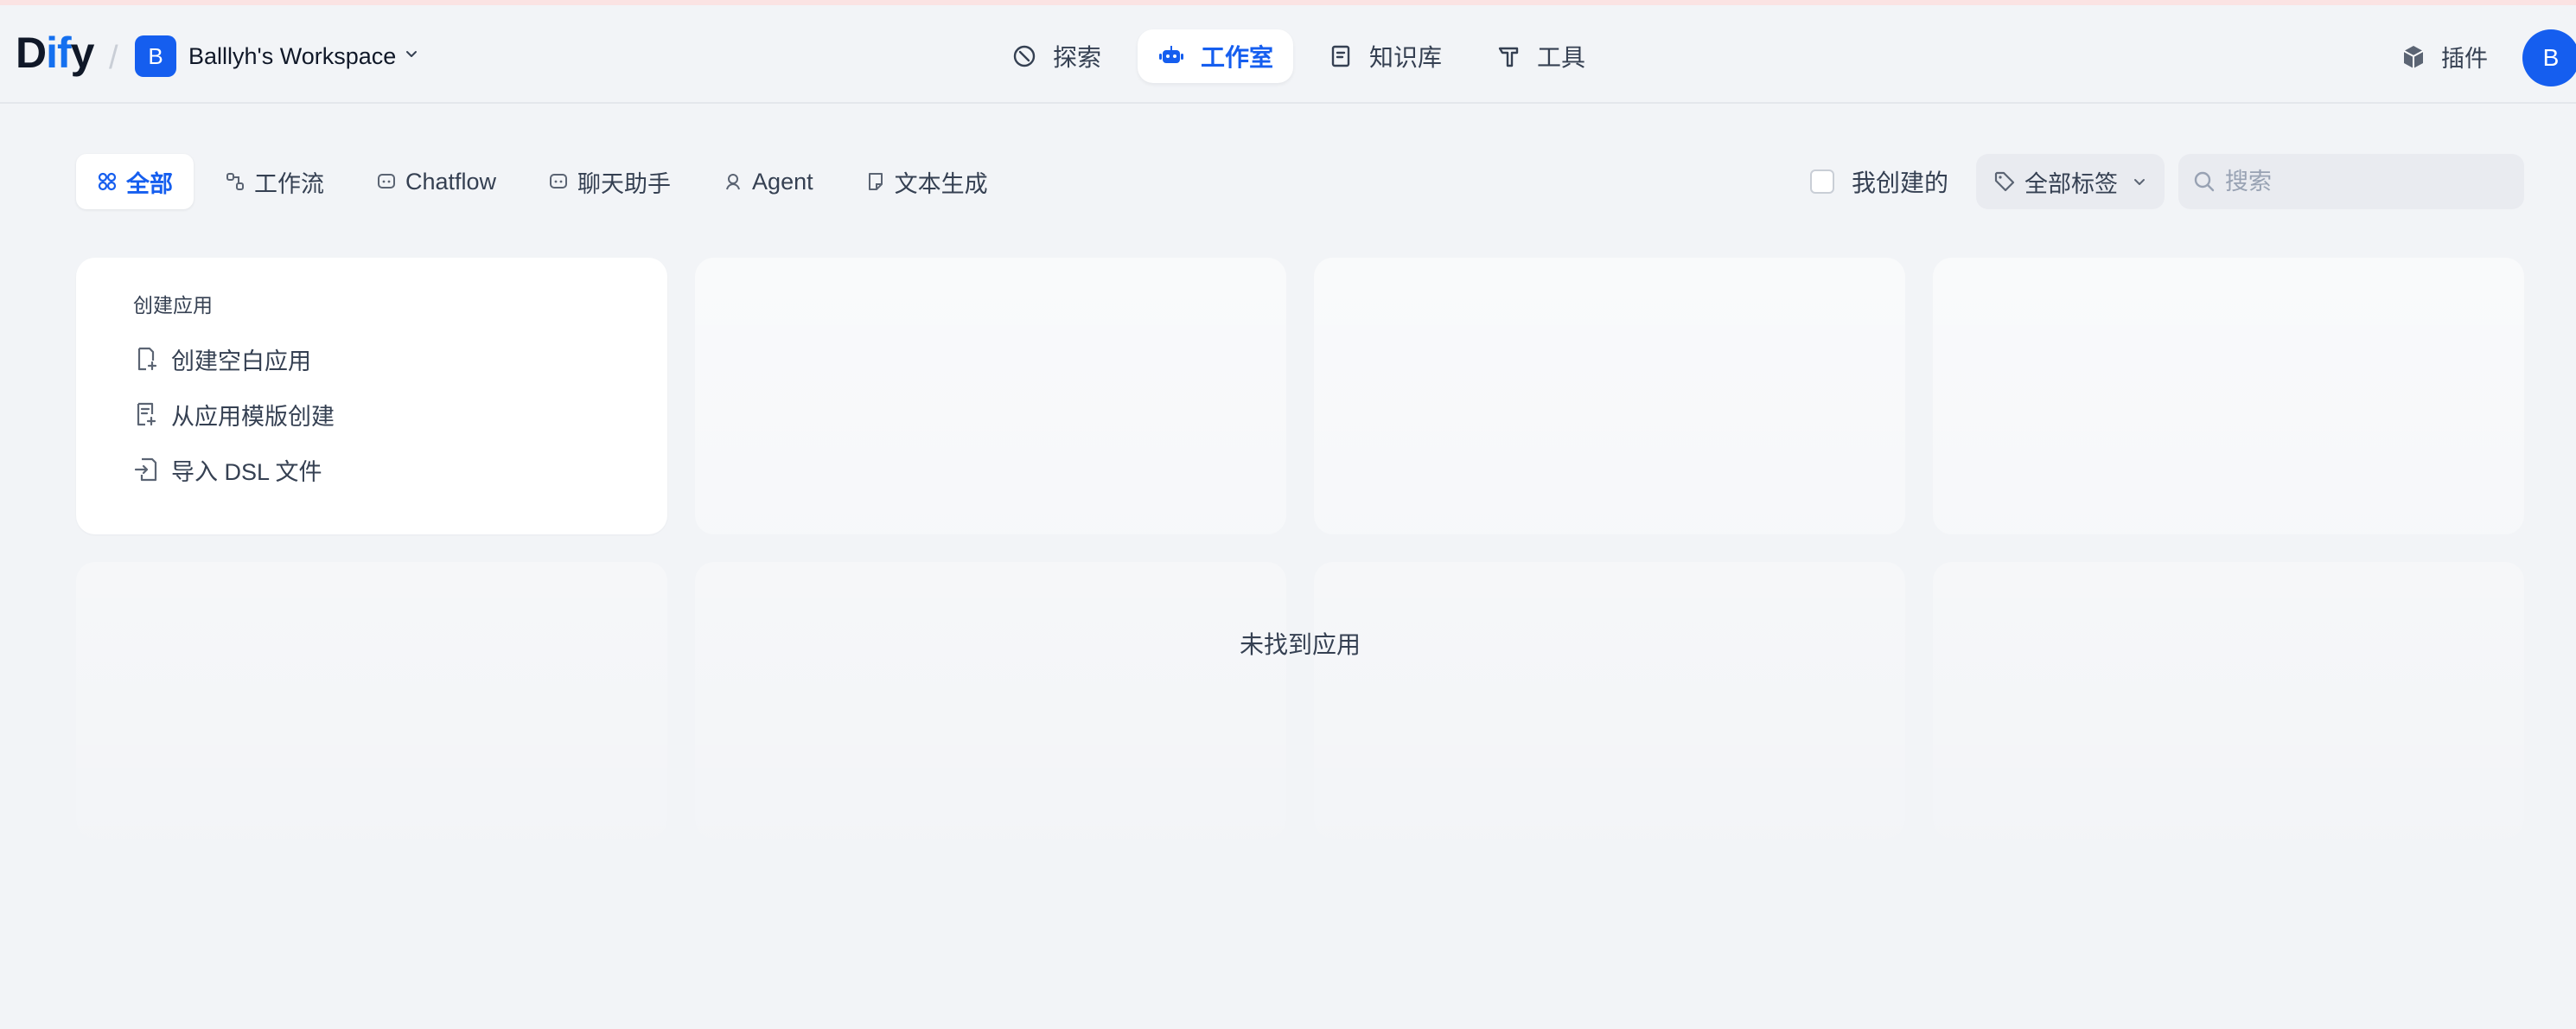 The image size is (2576, 1029). I want to click on create-app-title: 创建应用, so click(173, 305).